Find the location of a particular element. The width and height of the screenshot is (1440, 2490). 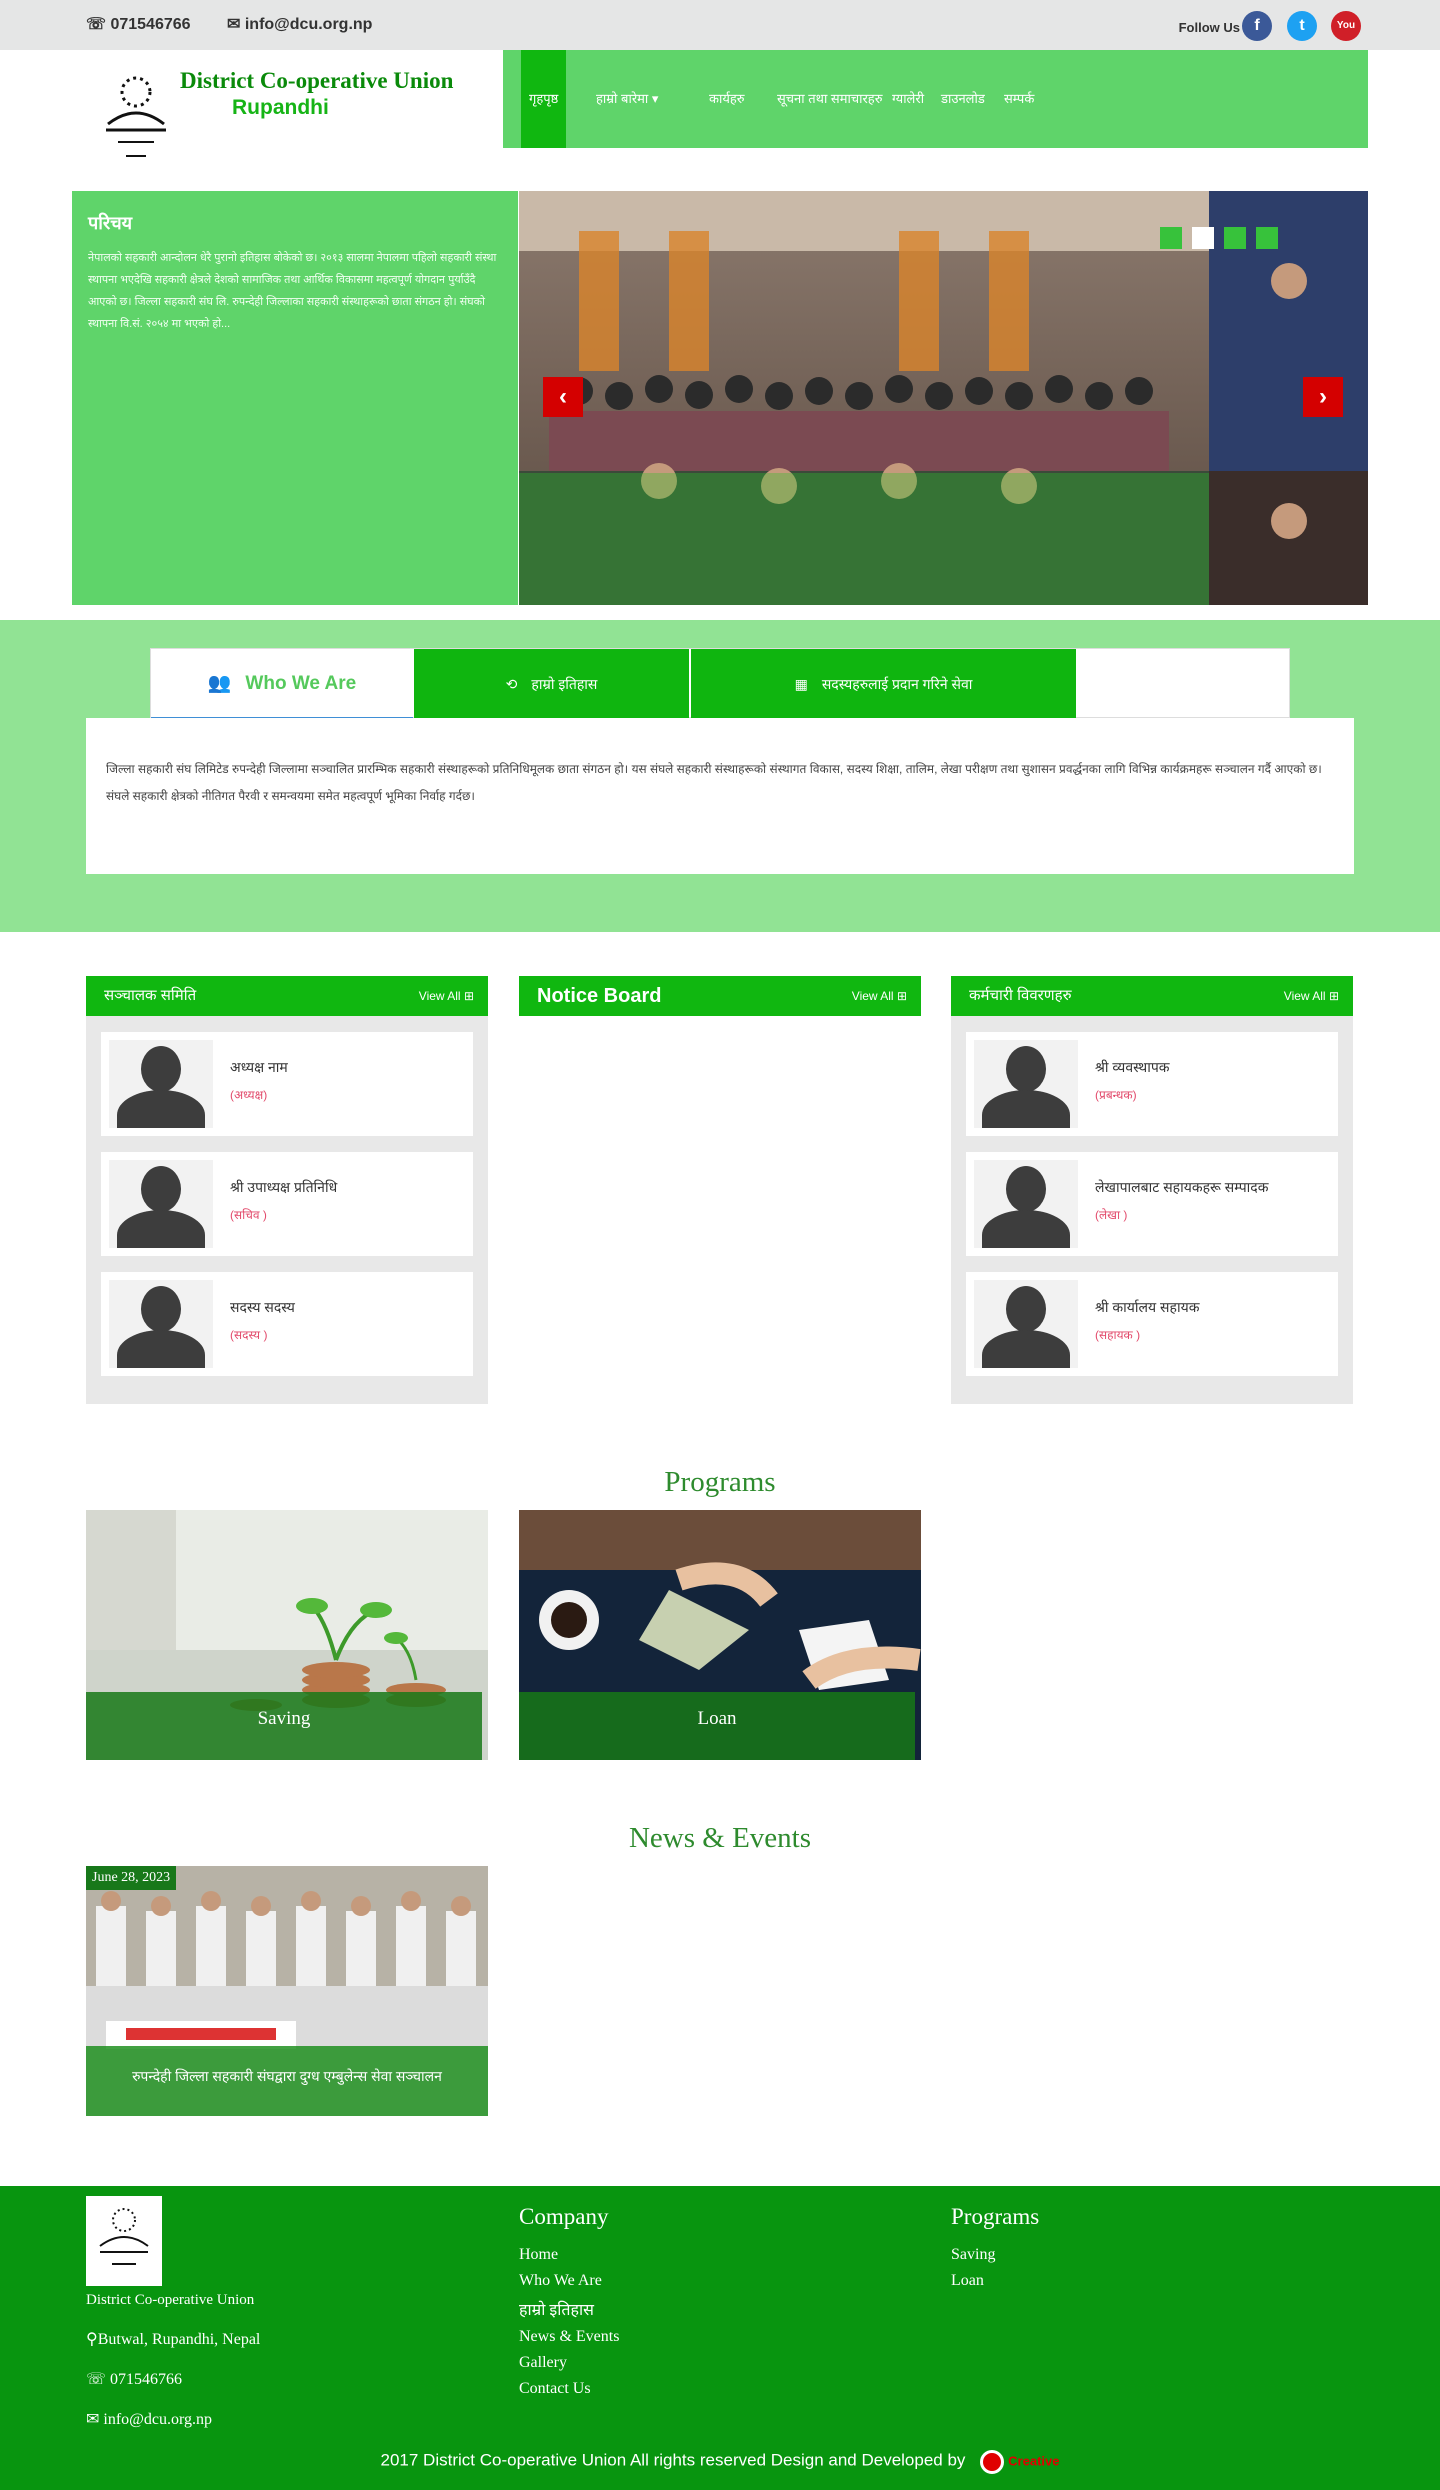

nav-download: डाउनलोड is located at coordinates (963, 99).